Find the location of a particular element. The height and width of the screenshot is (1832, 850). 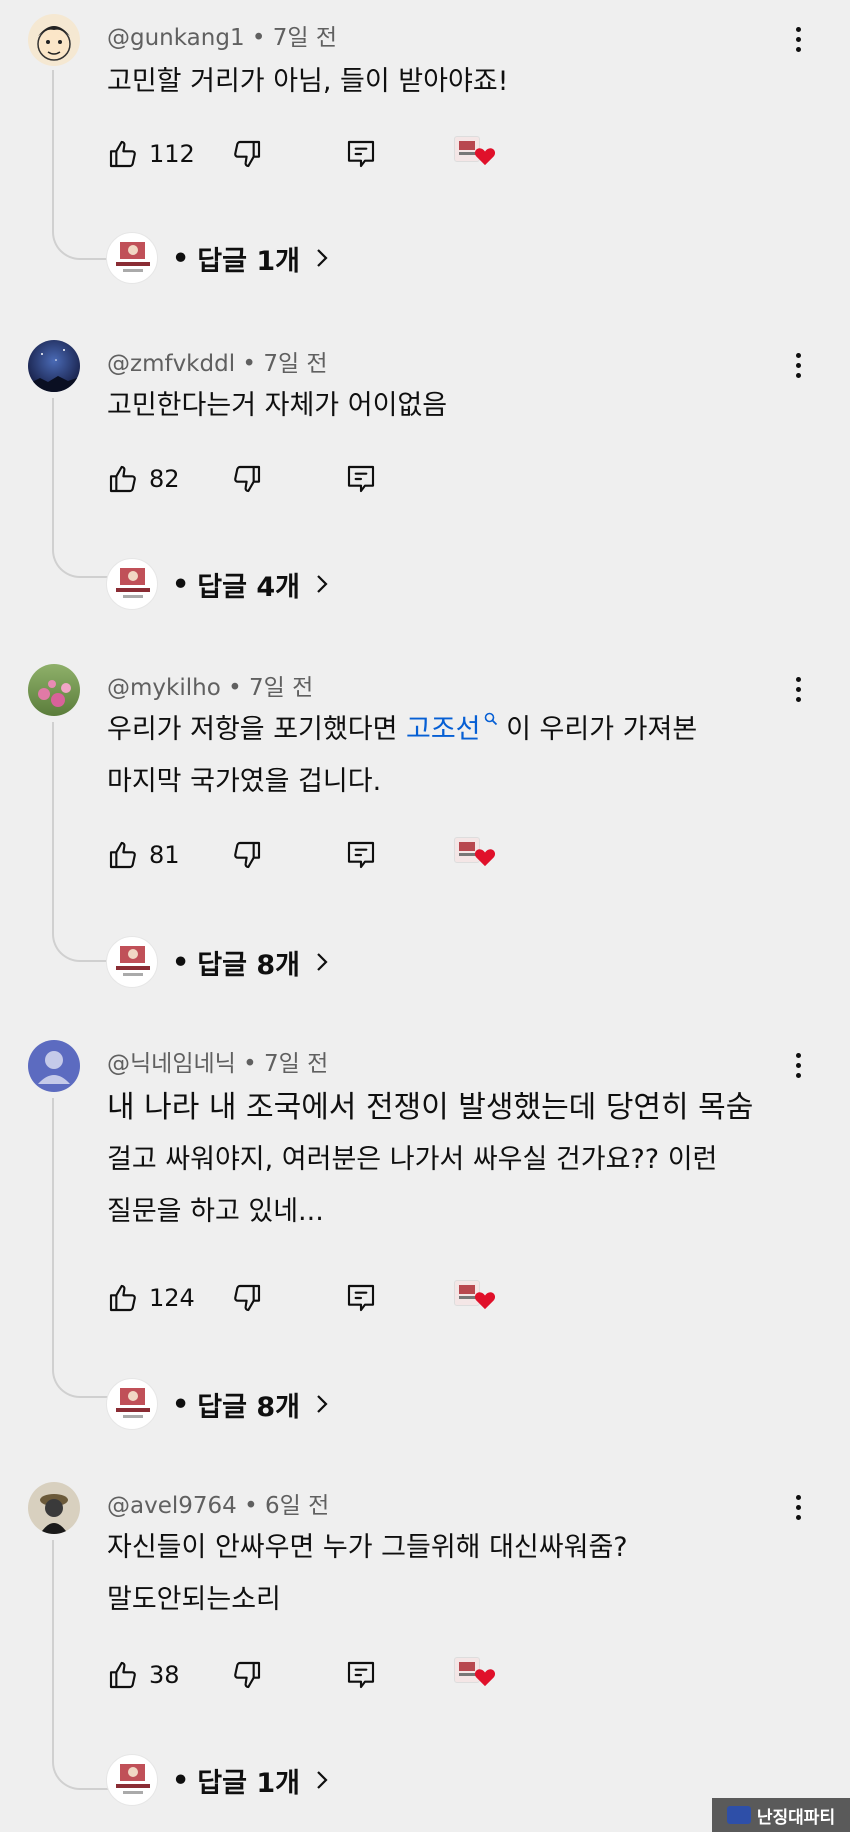

search-link-text: 고조선 is located at coordinates (443, 729).